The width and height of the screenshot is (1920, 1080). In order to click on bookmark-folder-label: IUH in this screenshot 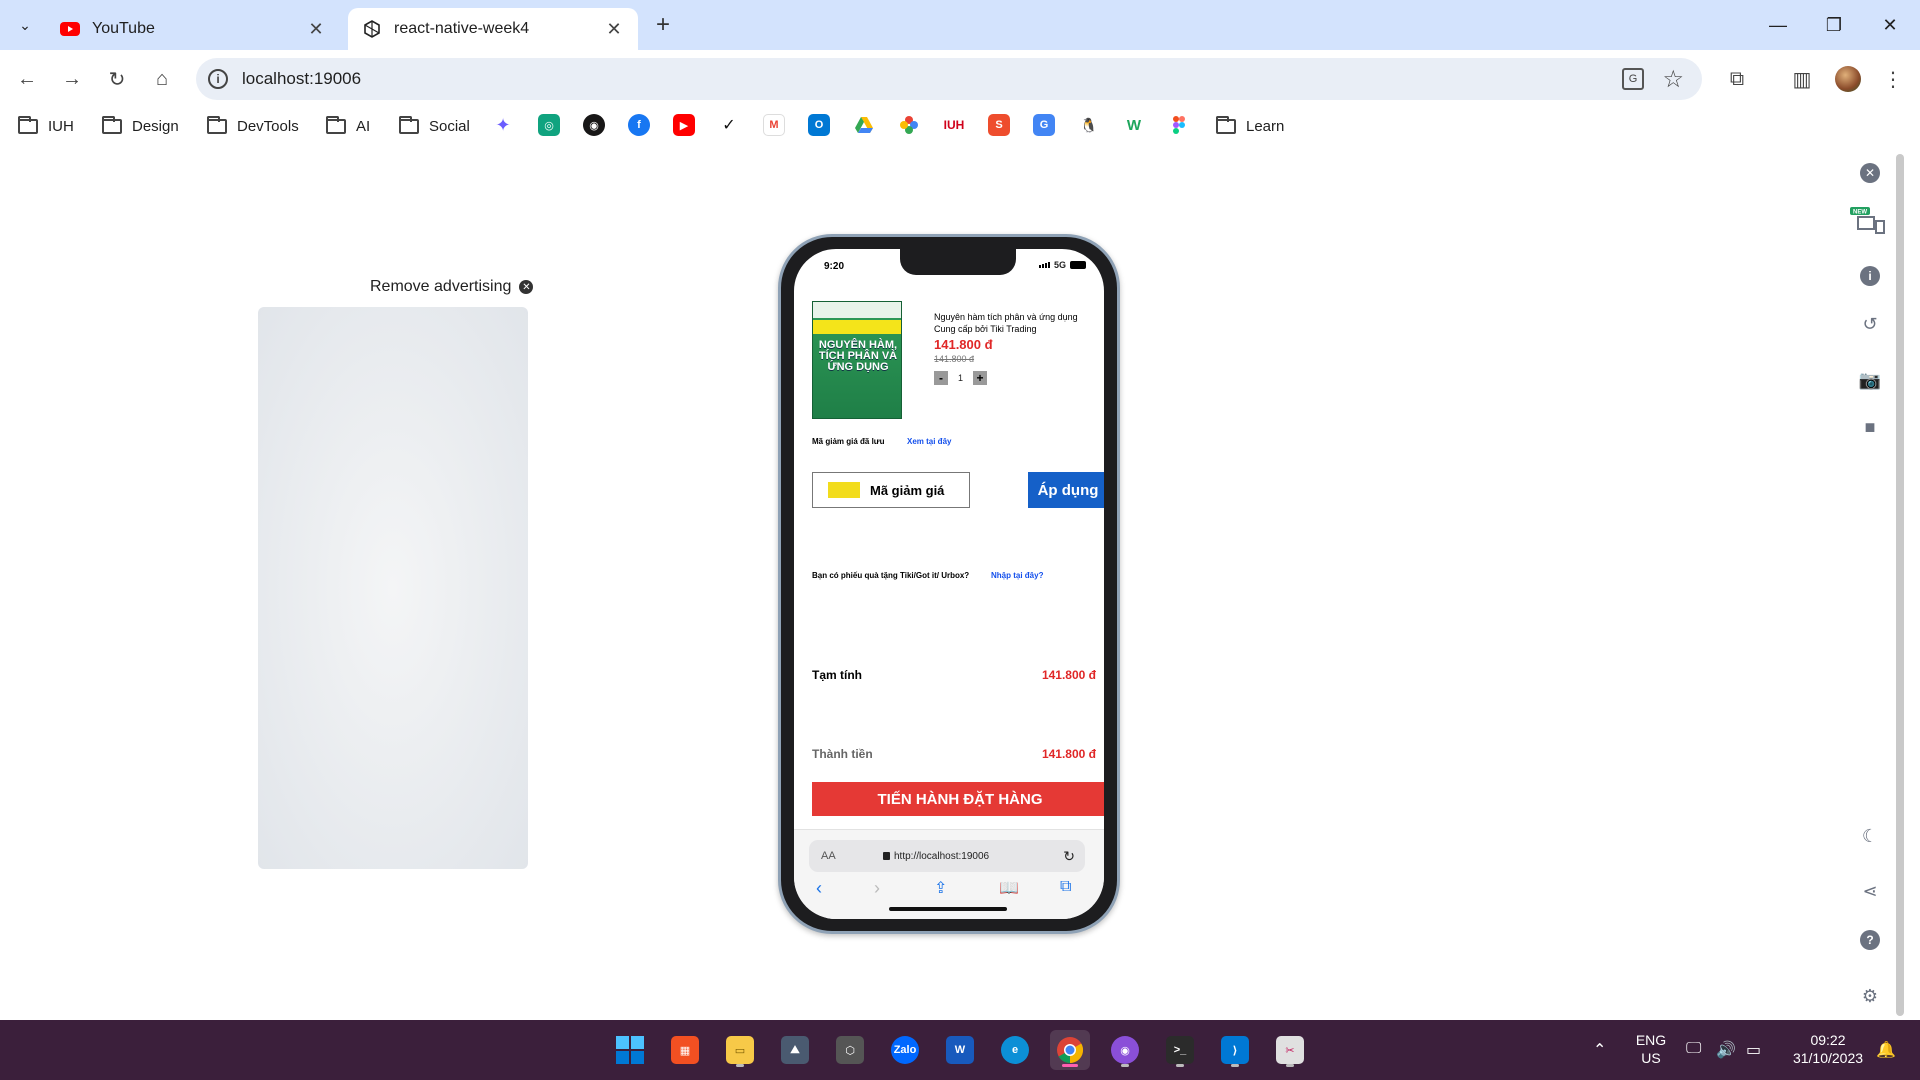, I will do `click(61, 126)`.